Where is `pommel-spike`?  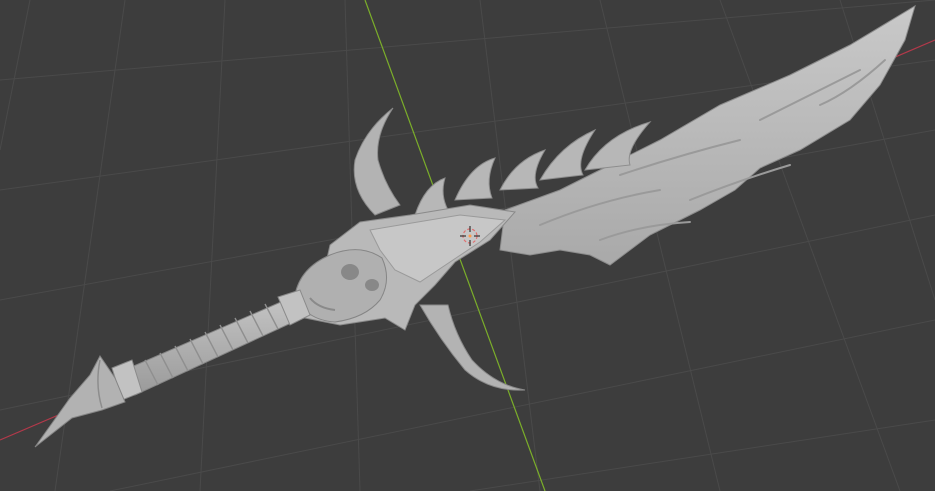 pommel-spike is located at coordinates (80, 401).